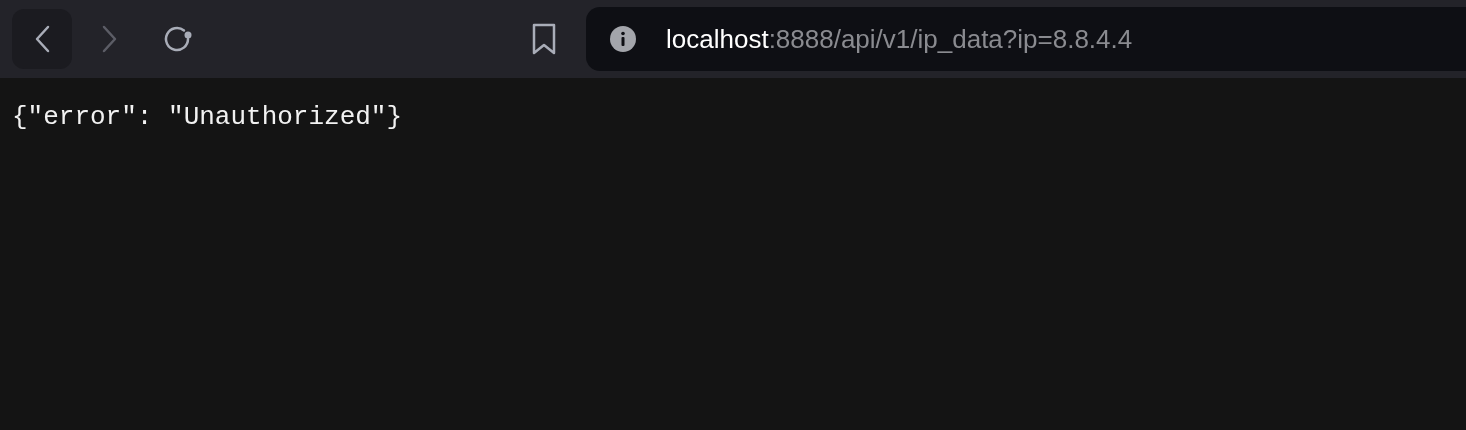 Image resolution: width=1466 pixels, height=430 pixels. What do you see at coordinates (544, 39) in the screenshot?
I see `bookmark-icon` at bounding box center [544, 39].